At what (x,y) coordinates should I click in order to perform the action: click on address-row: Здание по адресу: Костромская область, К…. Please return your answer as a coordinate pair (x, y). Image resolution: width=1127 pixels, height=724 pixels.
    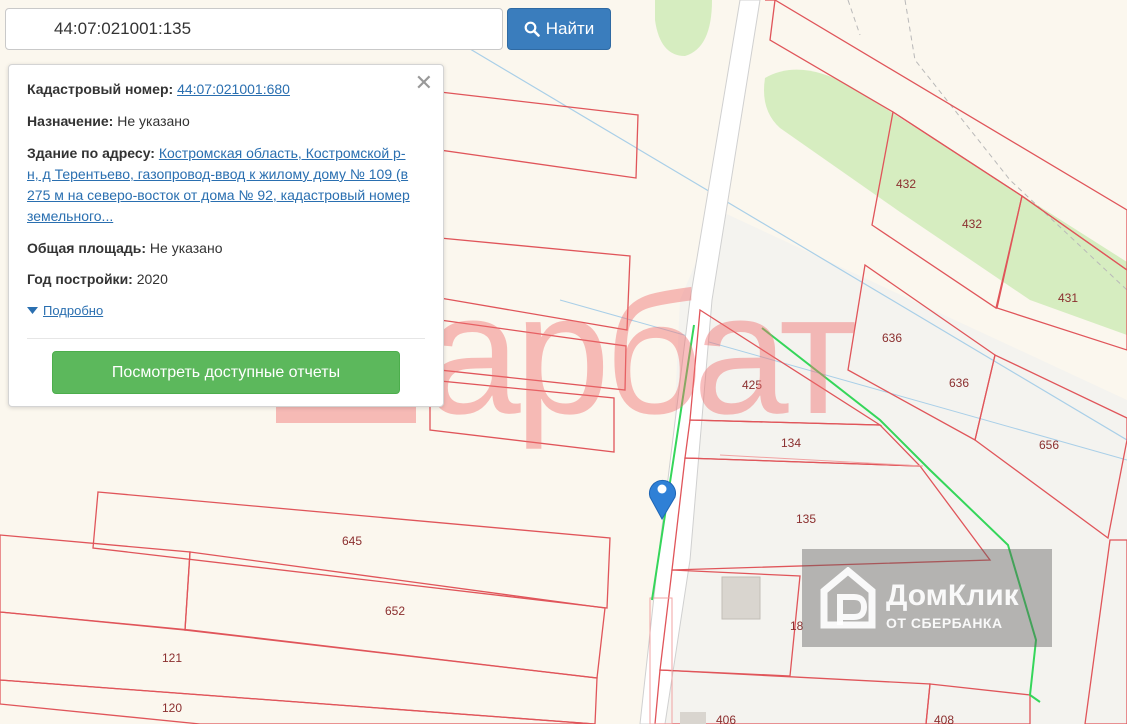
    Looking at the image, I should click on (222, 185).